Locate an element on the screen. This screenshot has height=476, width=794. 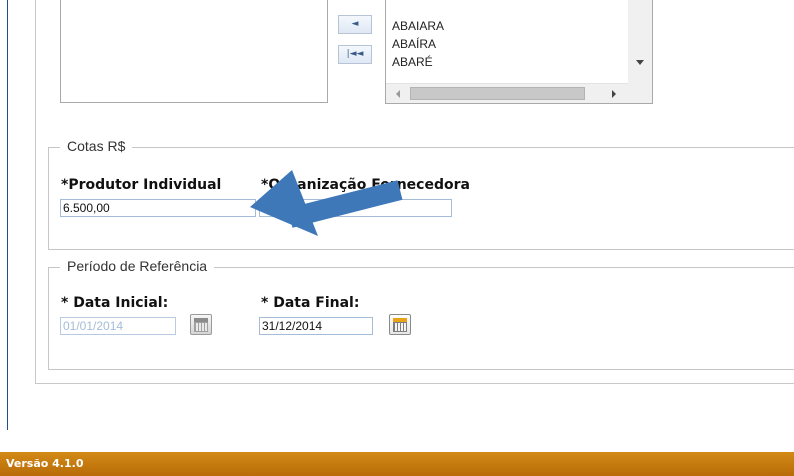
version-label: Versão 4.1.0 is located at coordinates (45, 463).